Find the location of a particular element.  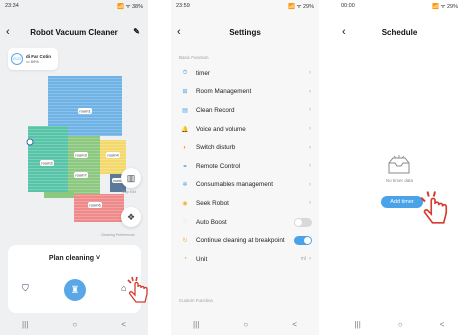

settings-item-label: Clean Record is located at coordinates (215, 110).